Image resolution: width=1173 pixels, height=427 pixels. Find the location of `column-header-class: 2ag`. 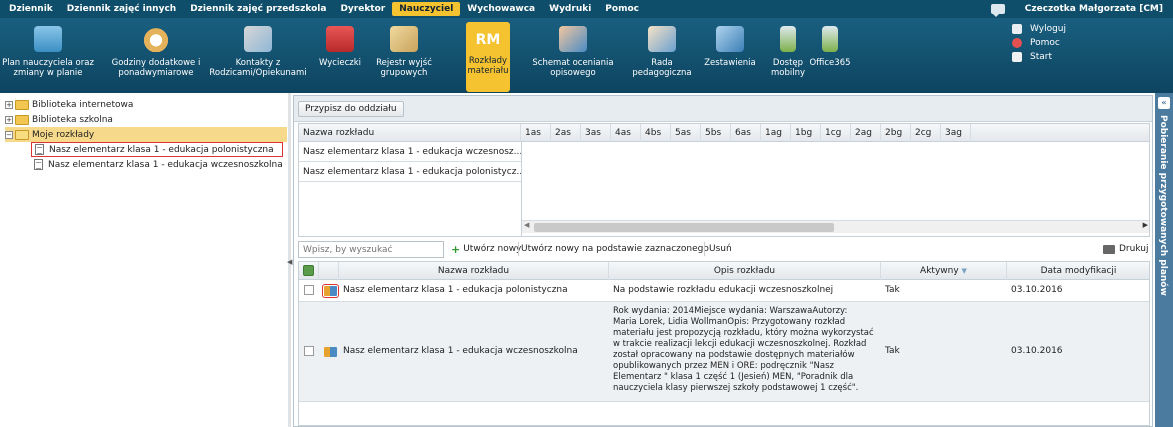

column-header-class: 2ag is located at coordinates (866, 133).